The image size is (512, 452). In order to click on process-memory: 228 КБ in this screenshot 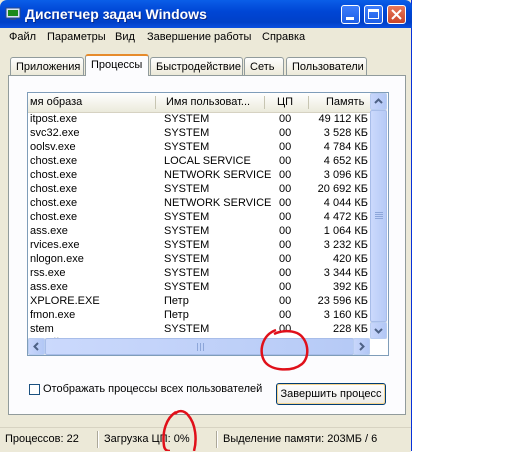, I will do `click(350, 329)`.